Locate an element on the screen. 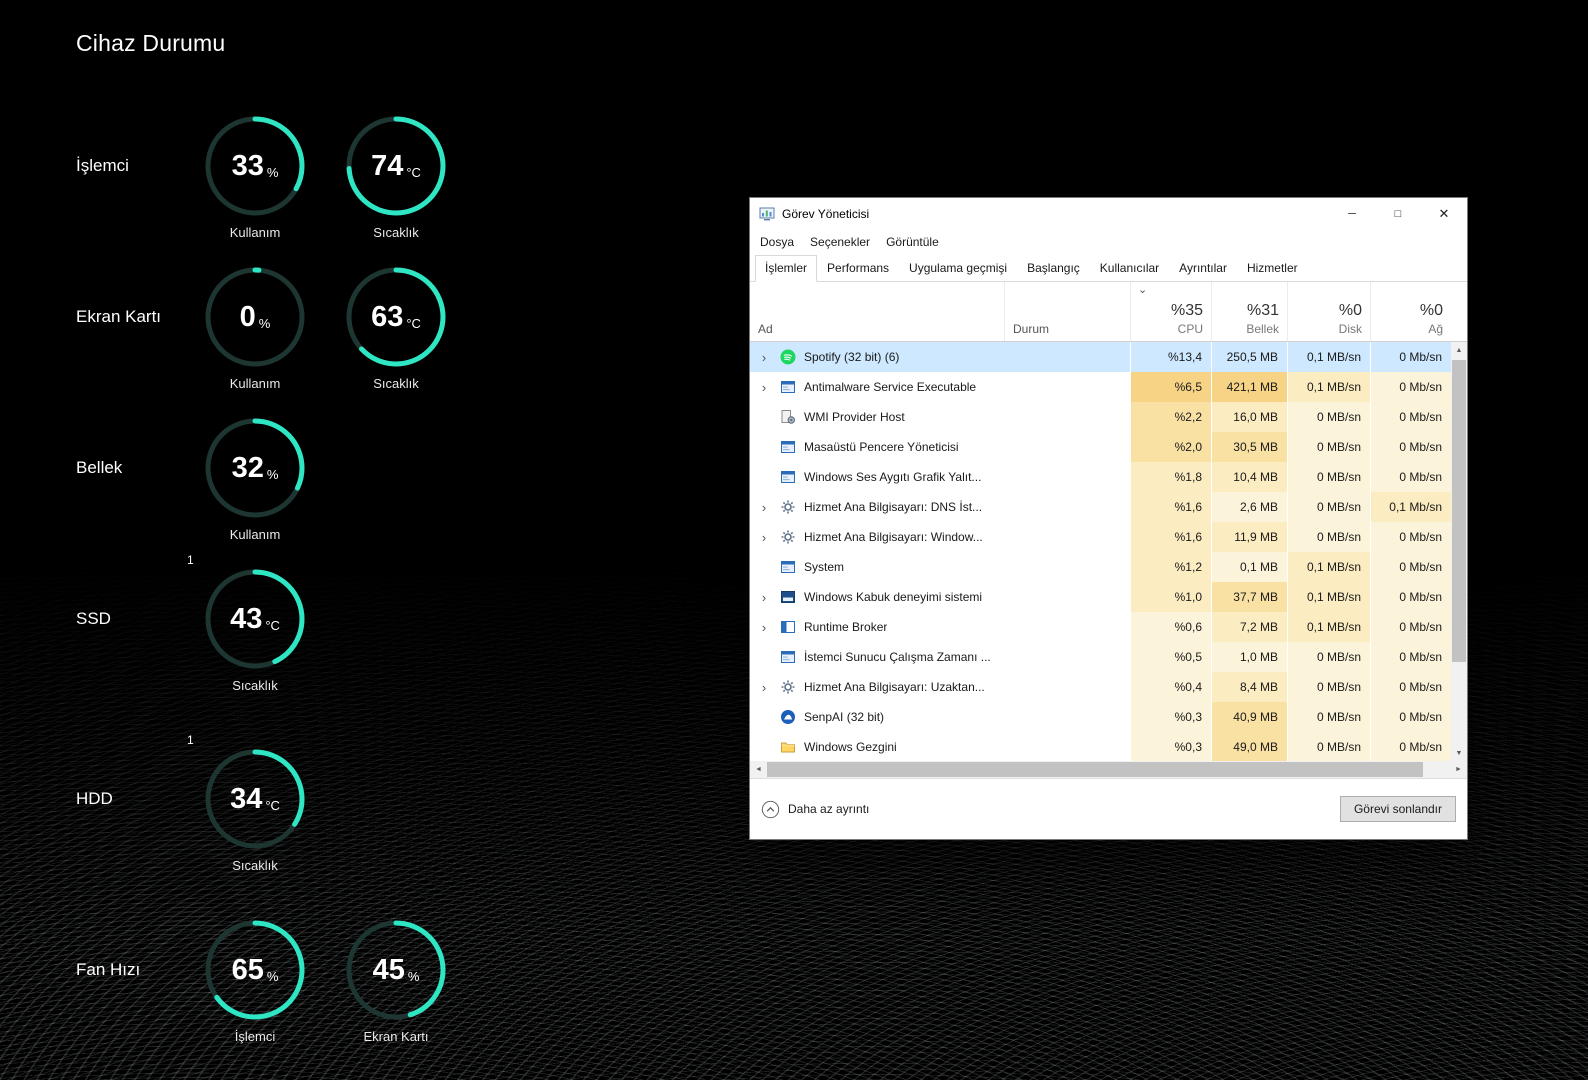 The width and height of the screenshot is (1588, 1080). gauge-caption: Sıcaklık is located at coordinates (255, 685).